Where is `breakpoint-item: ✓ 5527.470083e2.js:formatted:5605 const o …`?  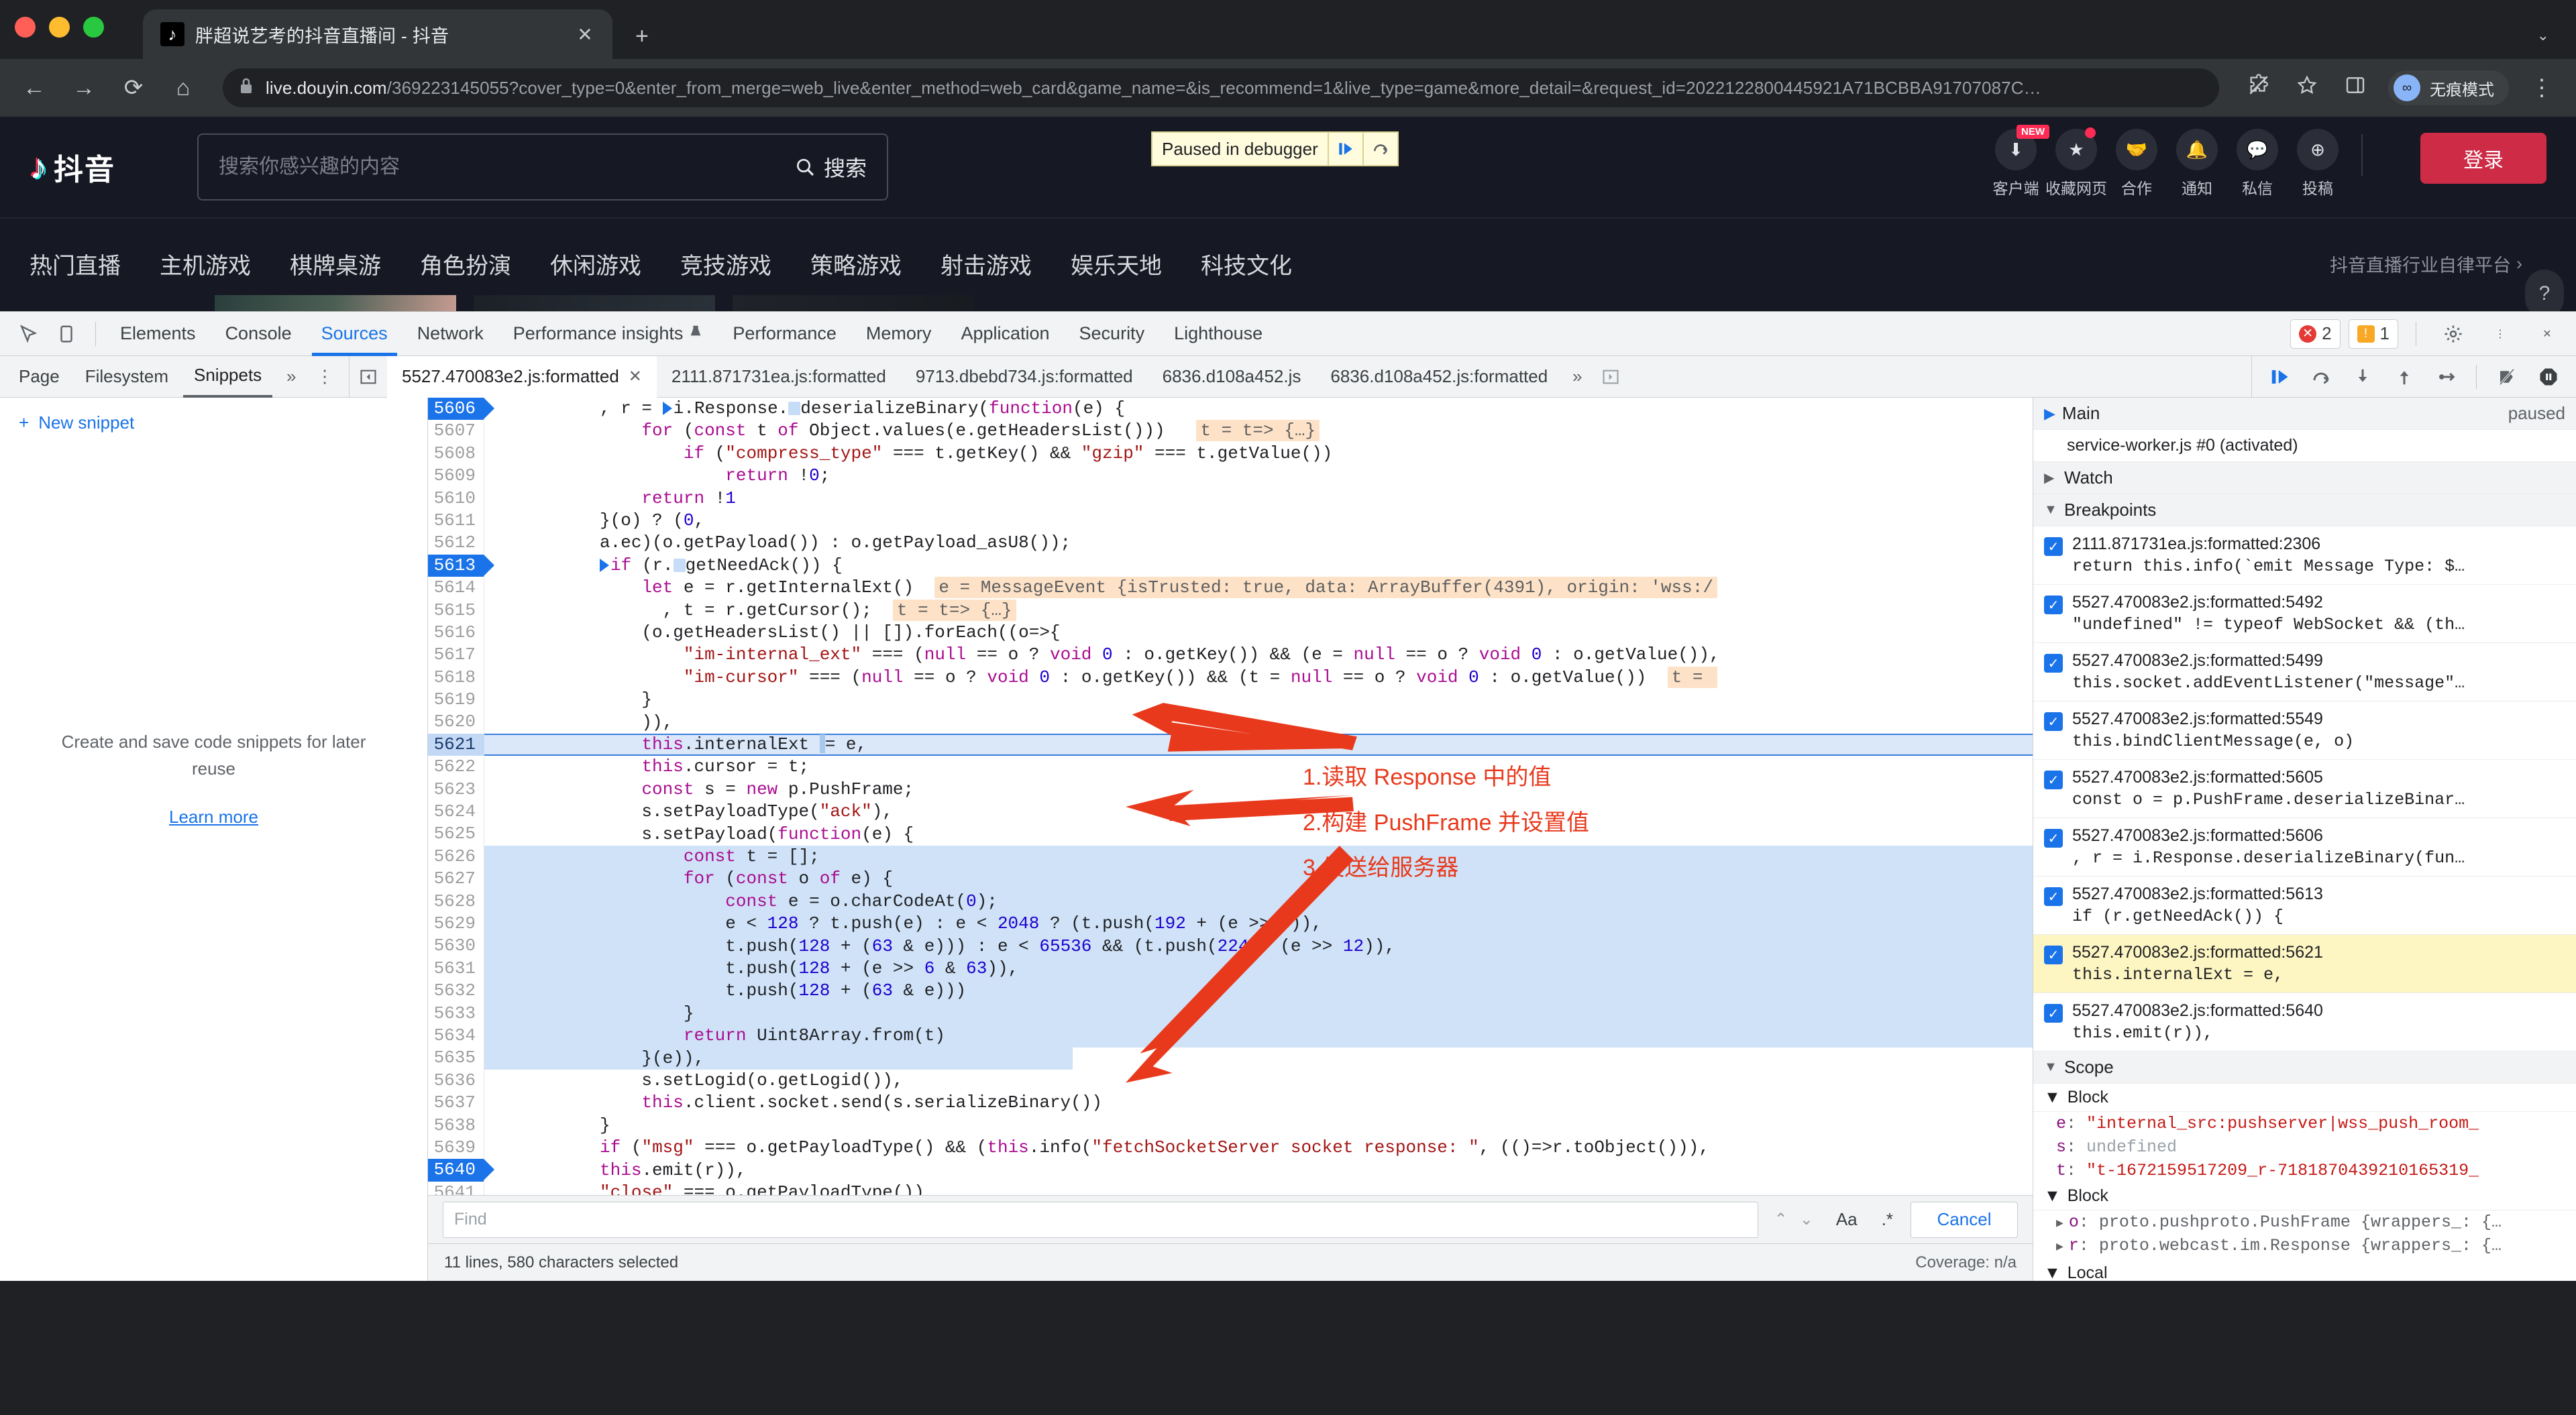
breakpoint-item: ✓ 5527.470083e2.js:formatted:5605 const o … is located at coordinates (2304, 789).